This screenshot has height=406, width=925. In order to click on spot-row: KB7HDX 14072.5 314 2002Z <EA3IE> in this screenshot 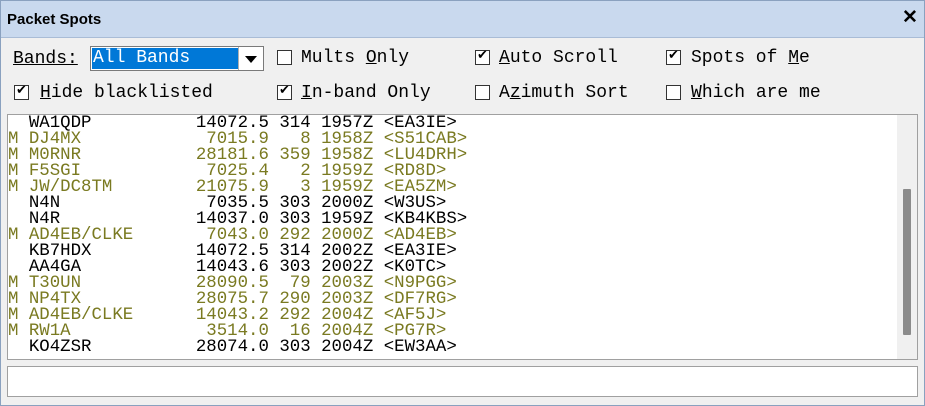, I will do `click(232, 251)`.